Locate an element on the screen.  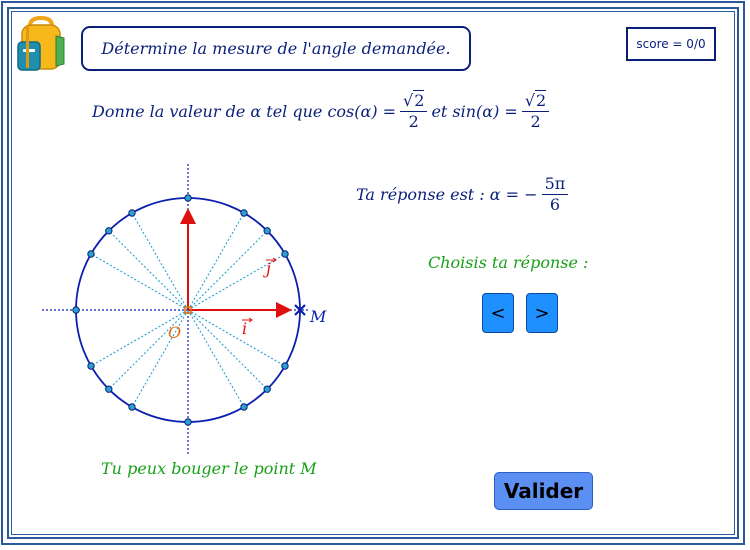
answer-fraction: 5π 6 is located at coordinates (555, 194).